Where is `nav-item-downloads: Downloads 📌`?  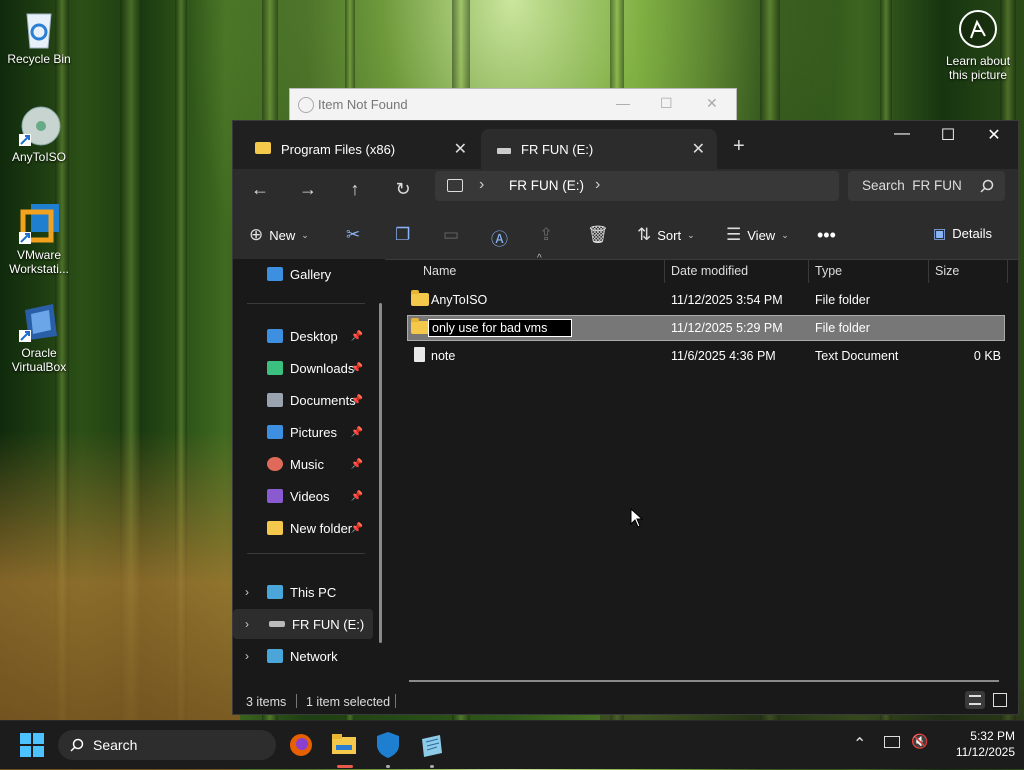 nav-item-downloads: Downloads 📌 is located at coordinates (303, 368).